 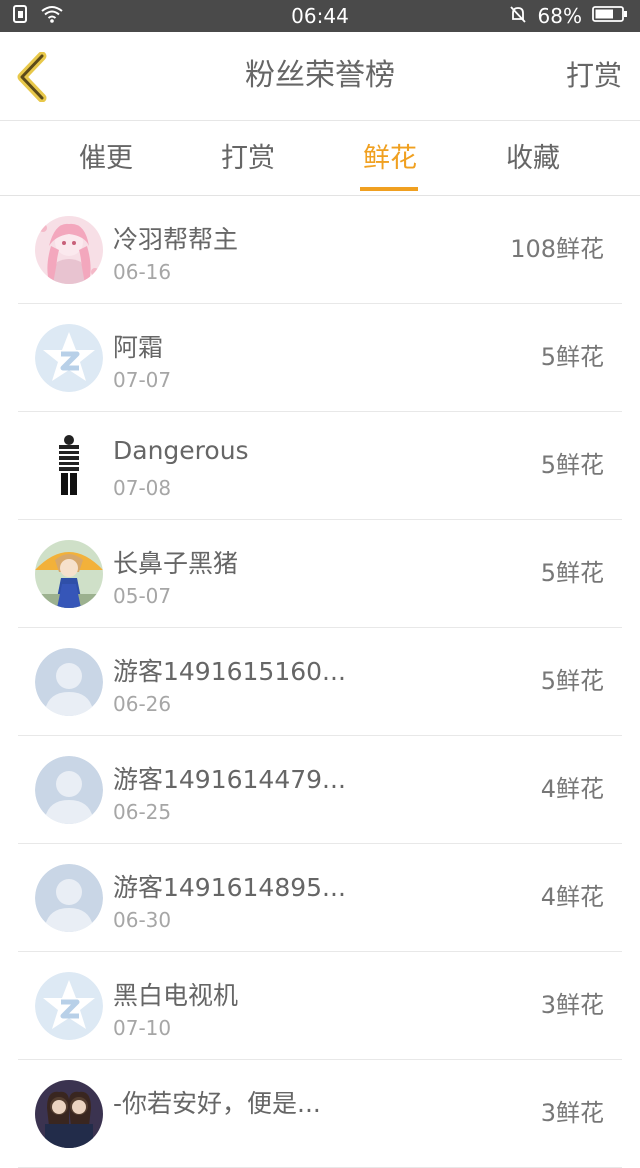 I want to click on list-item: 游客1491614479... 06-25 4鲜花, so click(x=320, y=790).